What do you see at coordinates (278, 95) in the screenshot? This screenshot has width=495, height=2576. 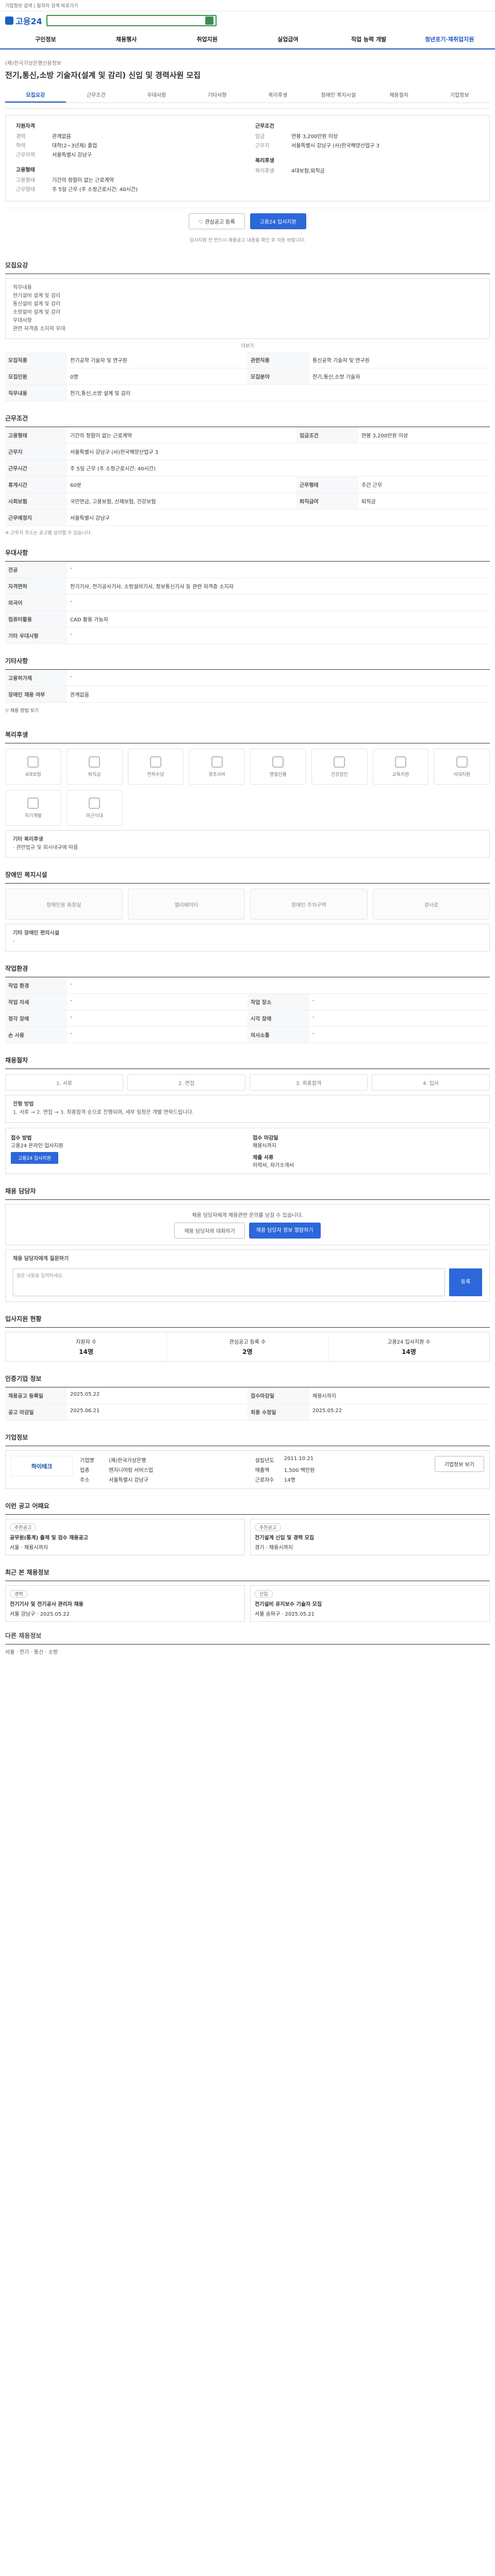 I see `tab-5: 복리후생` at bounding box center [278, 95].